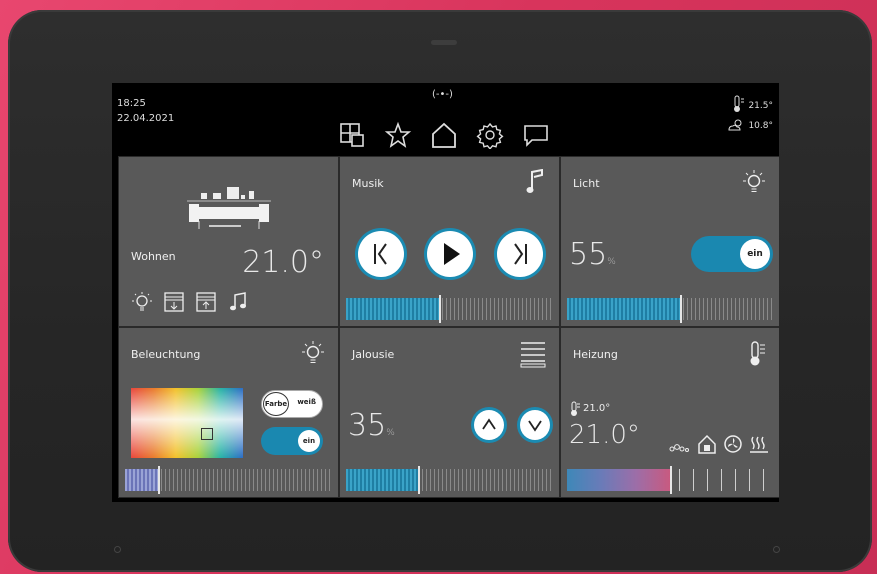  Describe the element at coordinates (166, 354) in the screenshot. I see `tile-title: Beleuchtung` at that location.